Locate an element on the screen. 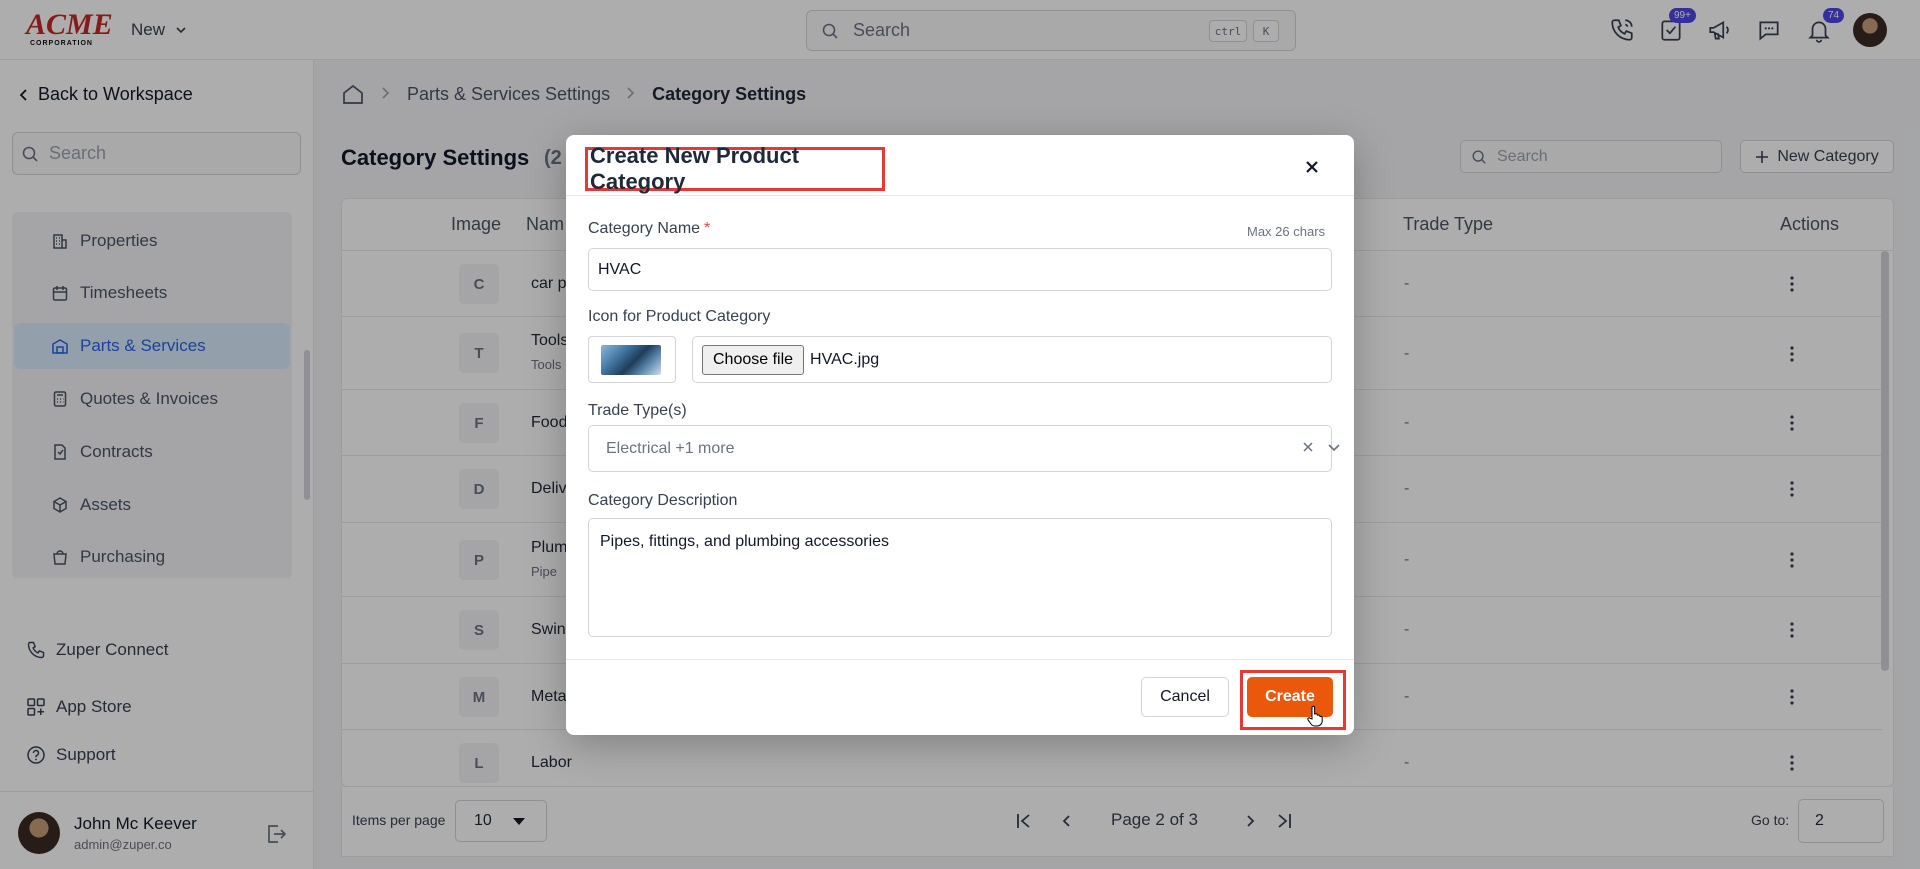  hvac-thumbnail-image is located at coordinates (631, 360).